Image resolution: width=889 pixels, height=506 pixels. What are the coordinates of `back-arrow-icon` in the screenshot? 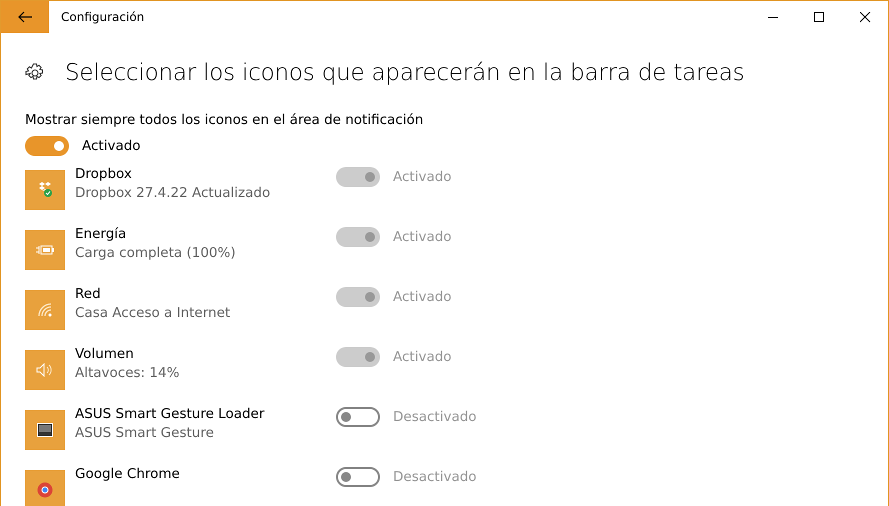 It's located at (25, 17).